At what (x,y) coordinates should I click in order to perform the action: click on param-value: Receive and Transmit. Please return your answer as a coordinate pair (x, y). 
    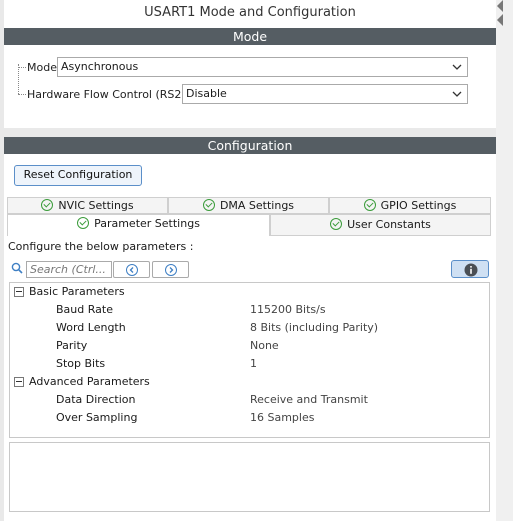
    Looking at the image, I should click on (309, 399).